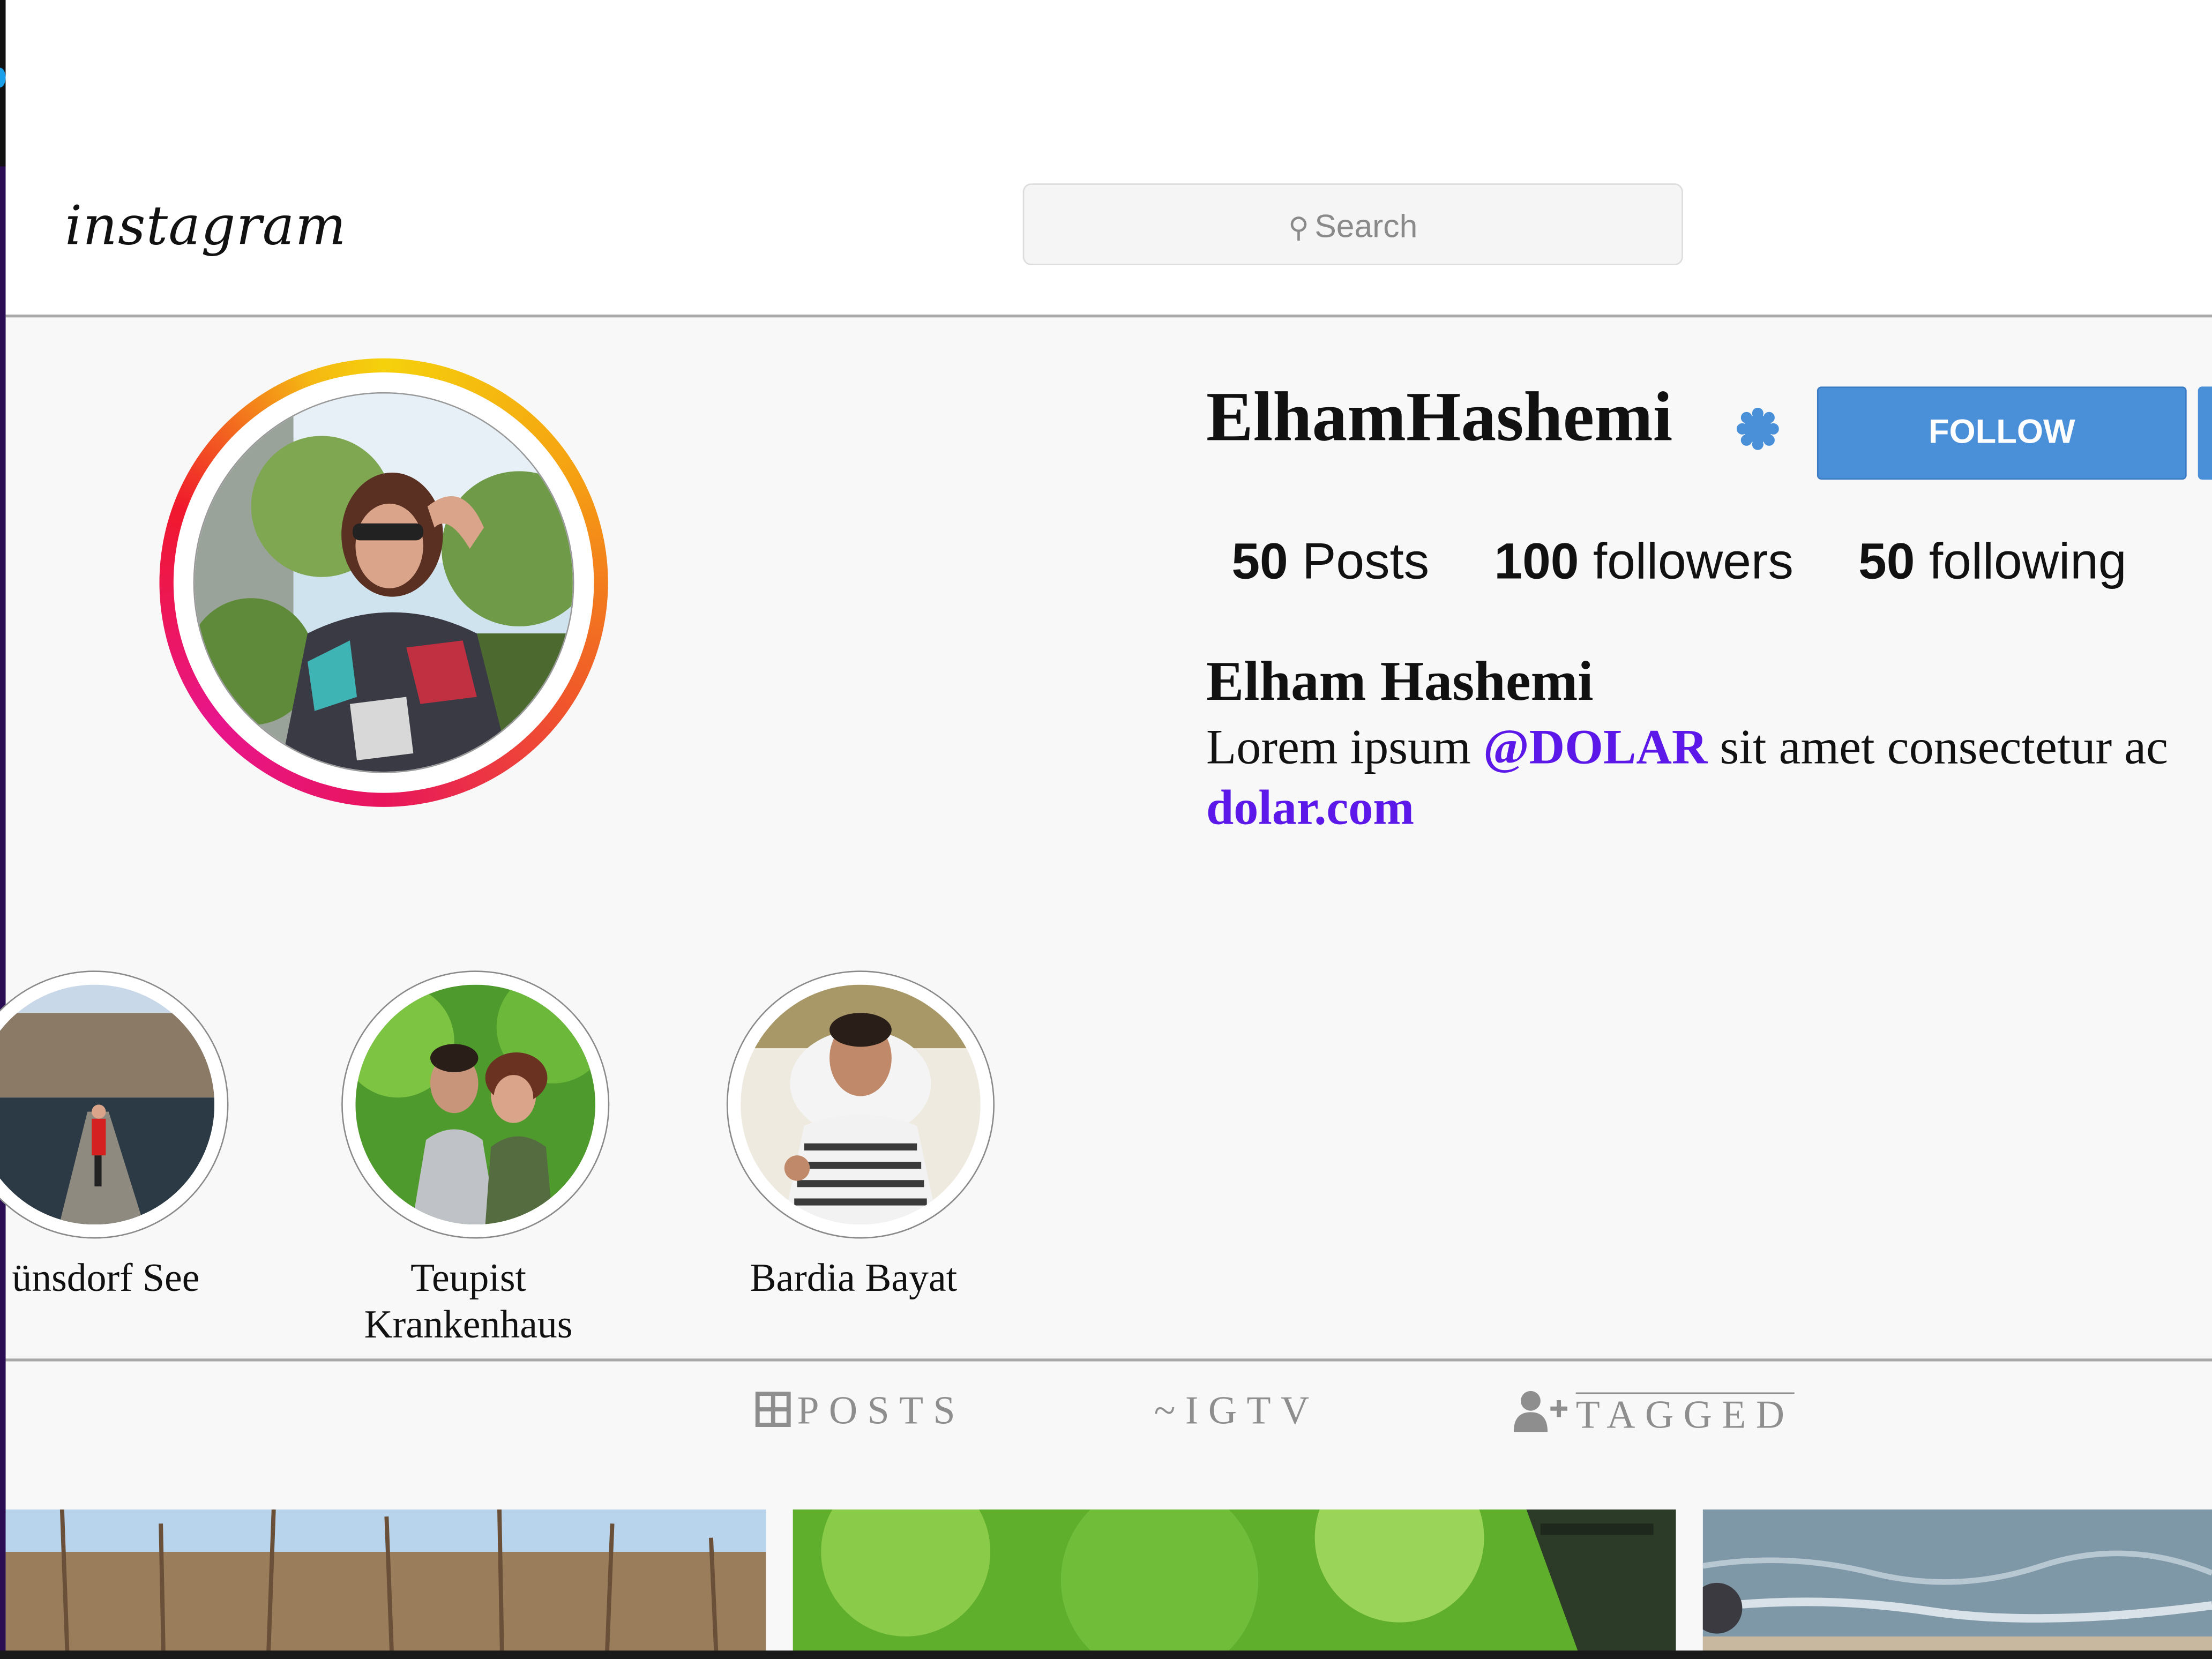  I want to click on profile-stats: 50 Posts 100 followers 50 following, so click(1704, 562).